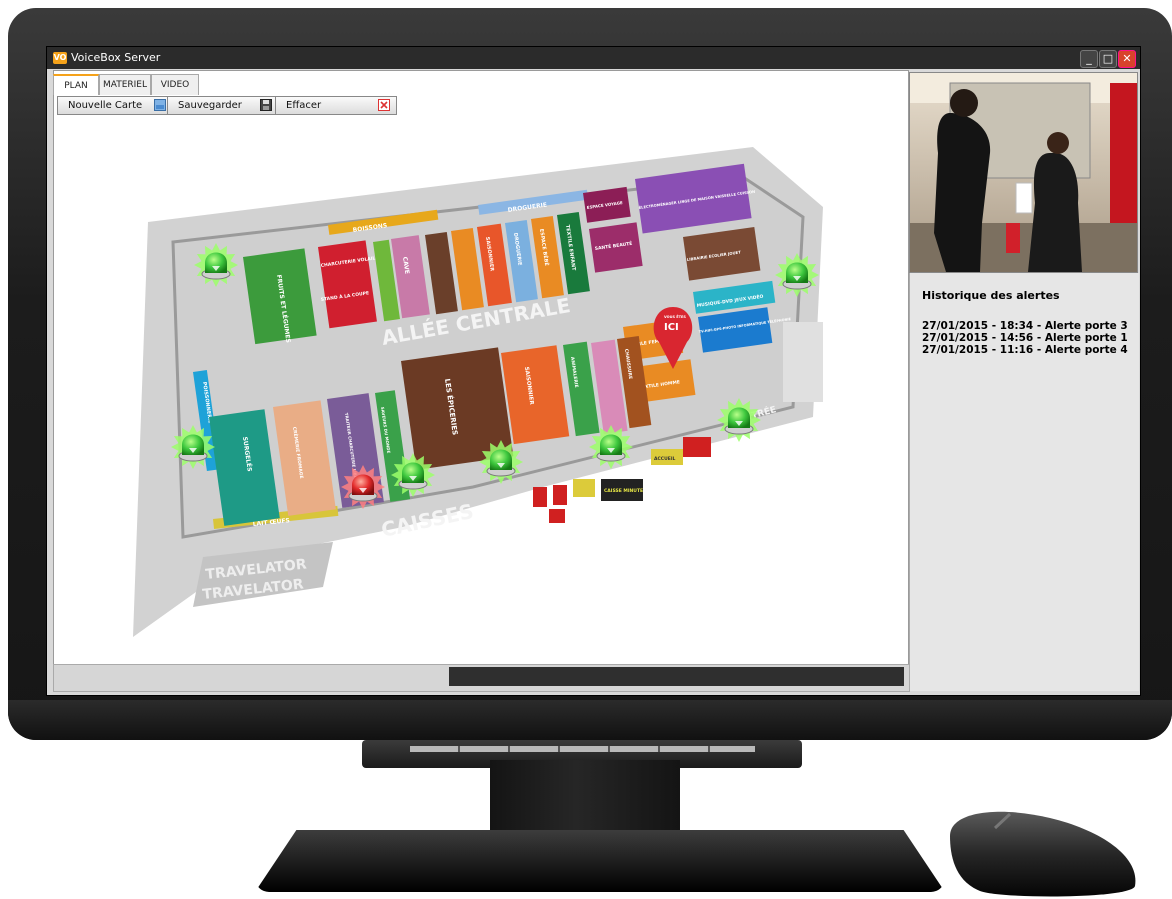 The width and height of the screenshot is (1172, 899). Describe the element at coordinates (582, 749) in the screenshot. I see `stand-light-strip` at that location.